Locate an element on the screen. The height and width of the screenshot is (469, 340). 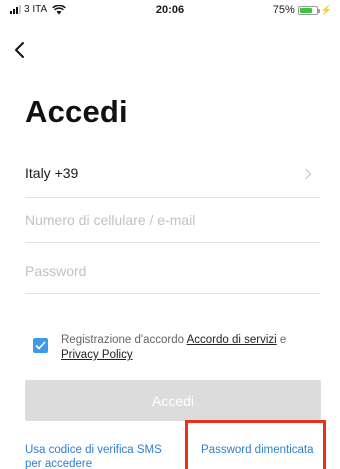
agreement-checkbox is located at coordinates (40, 345).